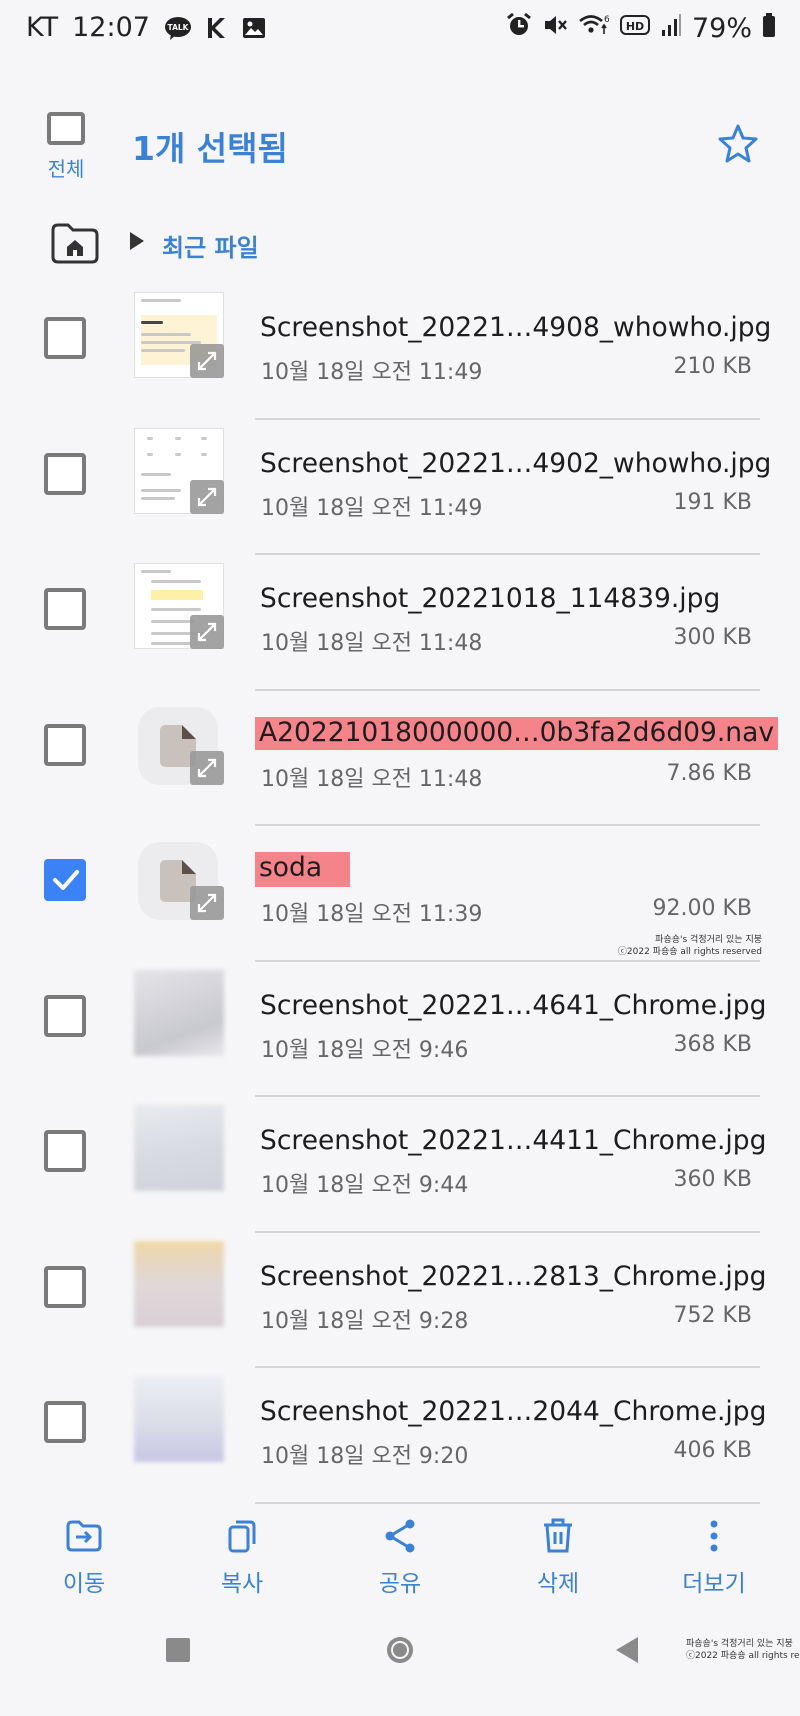 This screenshot has height=1716, width=800. I want to click on home-folder-icon, so click(75, 243).